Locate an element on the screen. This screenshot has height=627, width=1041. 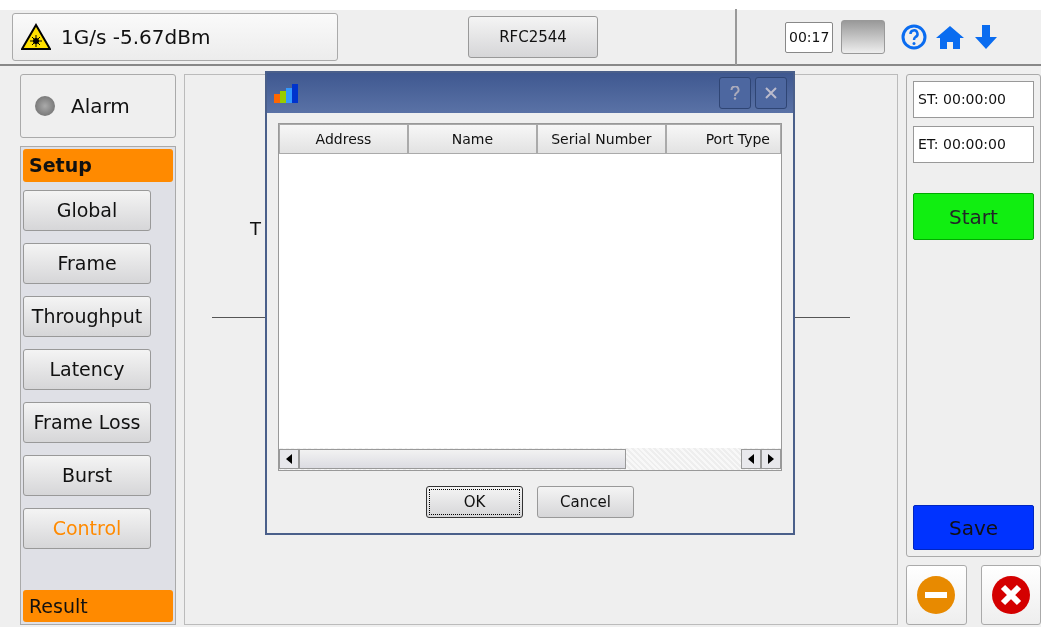
menu-button: Burst is located at coordinates (87, 475).